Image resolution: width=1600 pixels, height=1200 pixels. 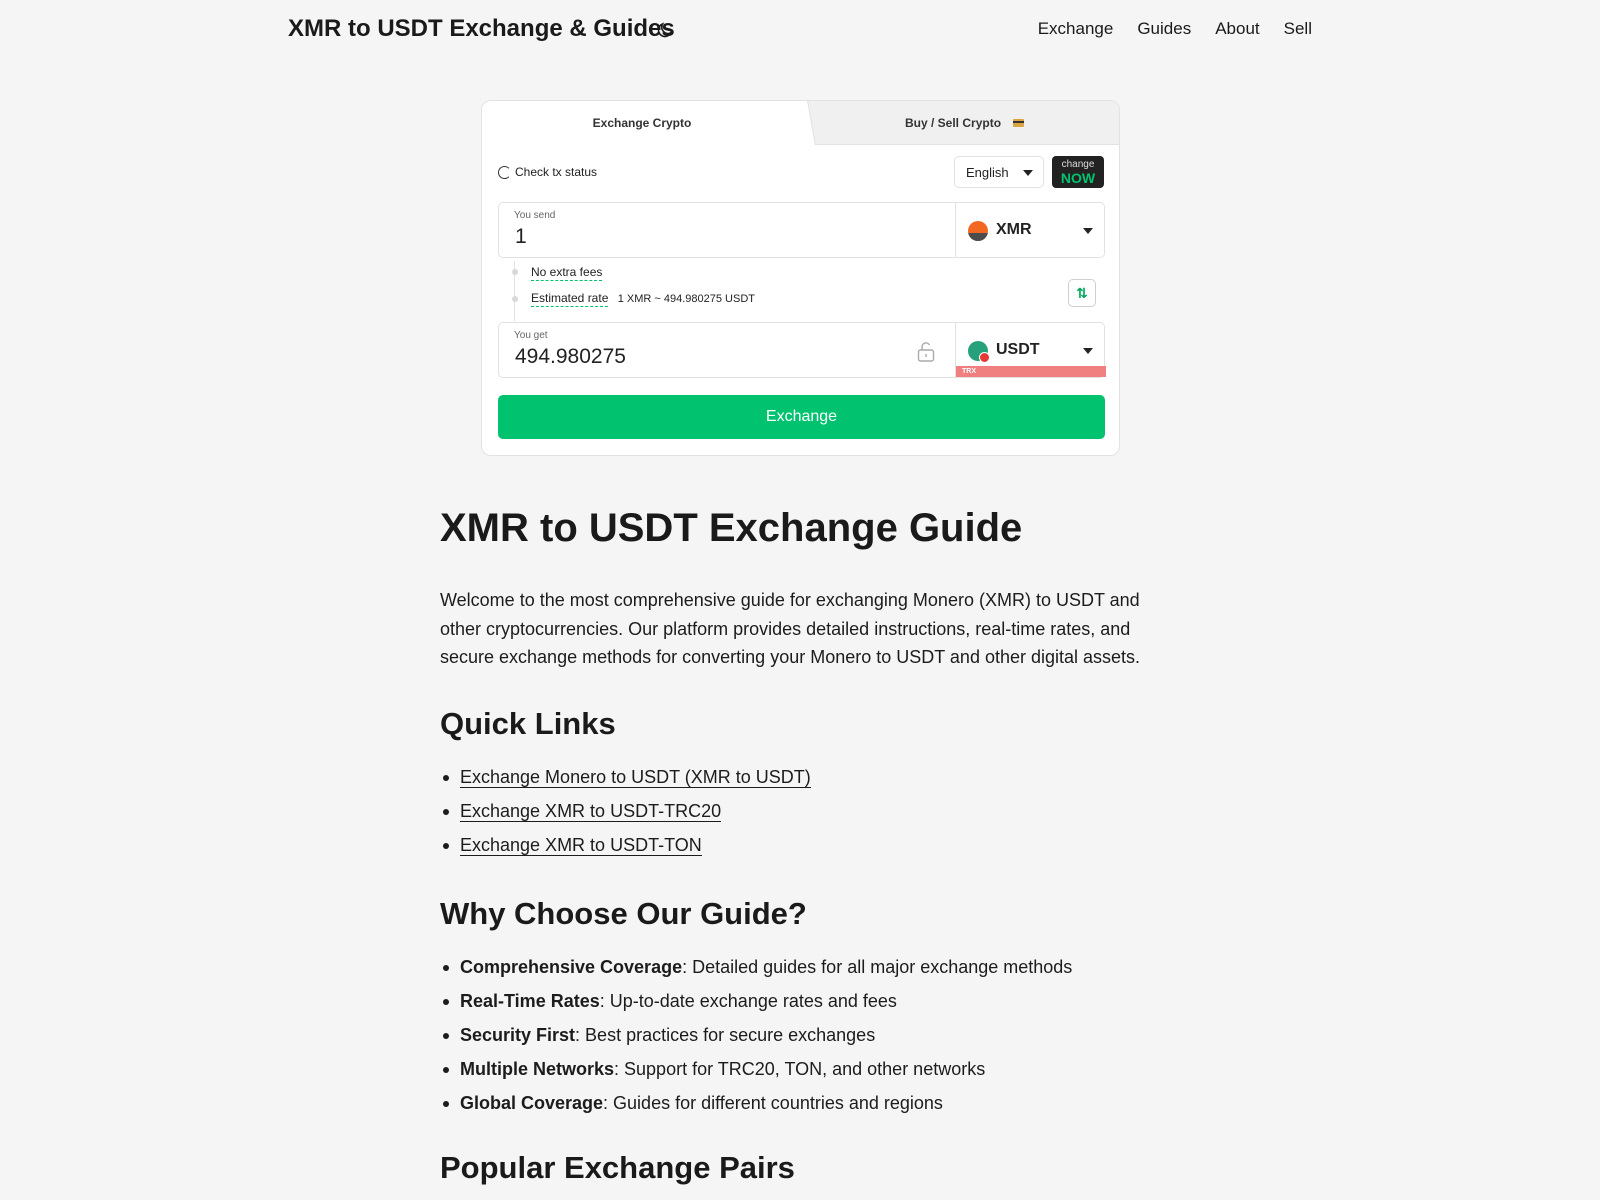 I want to click on main-nav: Exchange Guides About Sell, so click(x=1175, y=29).